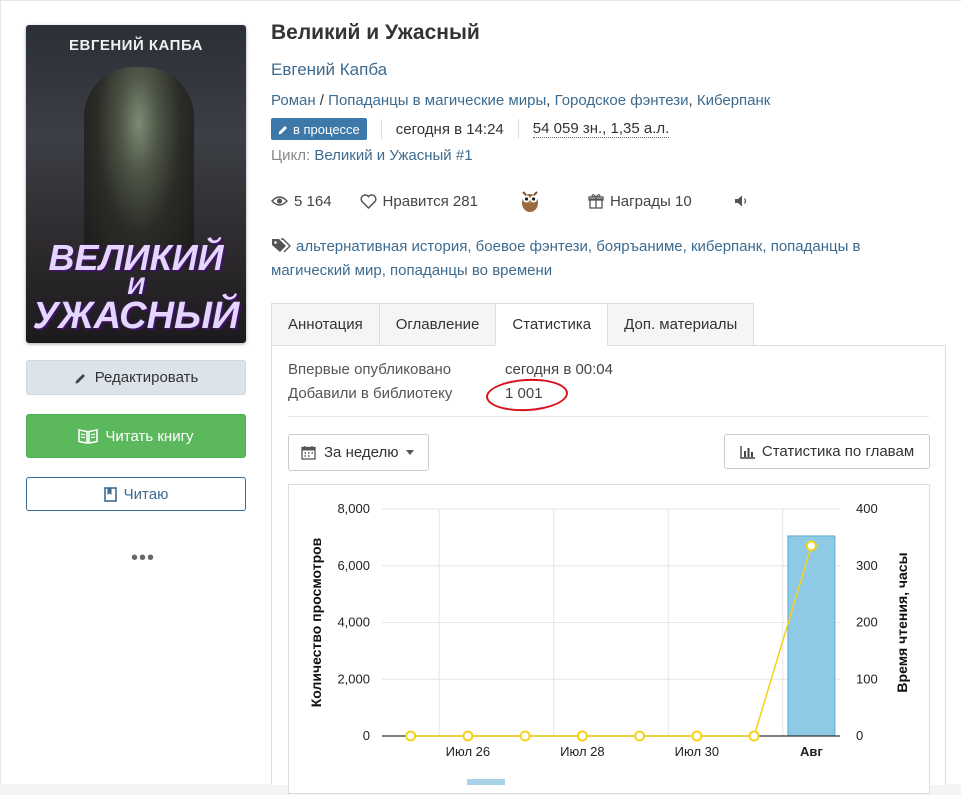  I want to click on views-stat: 5 164, so click(301, 201).